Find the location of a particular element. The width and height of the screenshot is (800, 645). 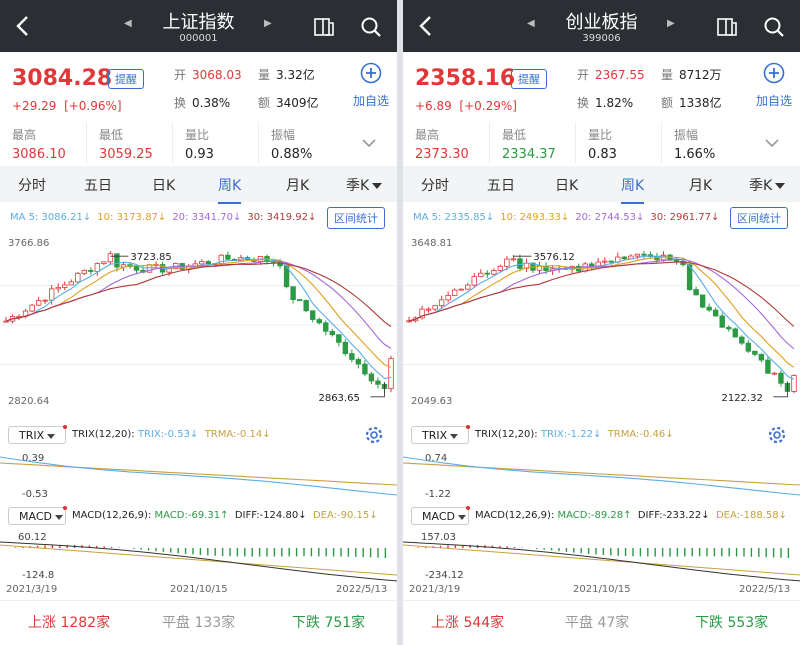

date-end: 2022/5/13 is located at coordinates (362, 589).